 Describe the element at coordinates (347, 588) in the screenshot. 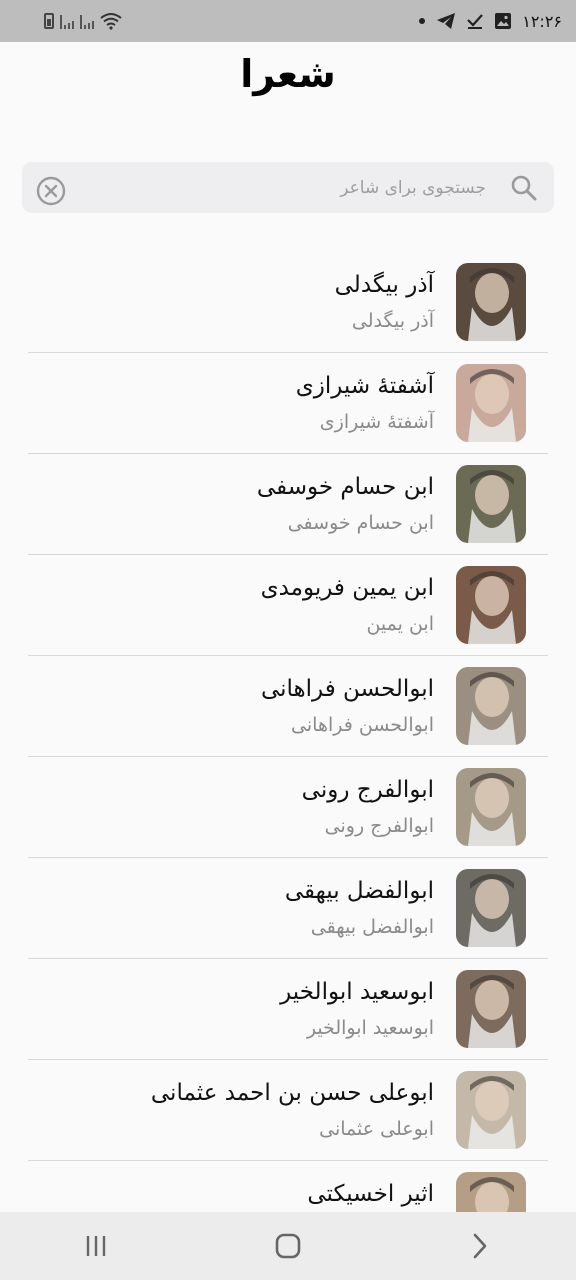

I see `poet-name: ابن یمین فریومدی` at that location.